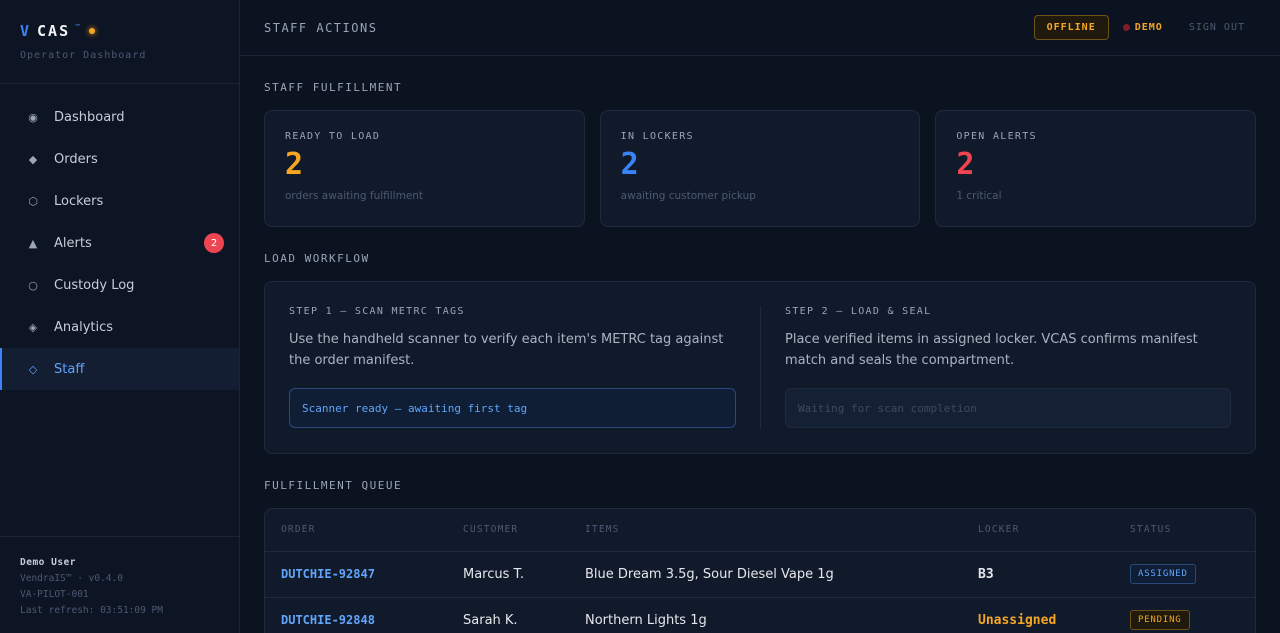 This screenshot has height=633, width=1280. What do you see at coordinates (92, 31) in the screenshot?
I see `status-dot-icon` at bounding box center [92, 31].